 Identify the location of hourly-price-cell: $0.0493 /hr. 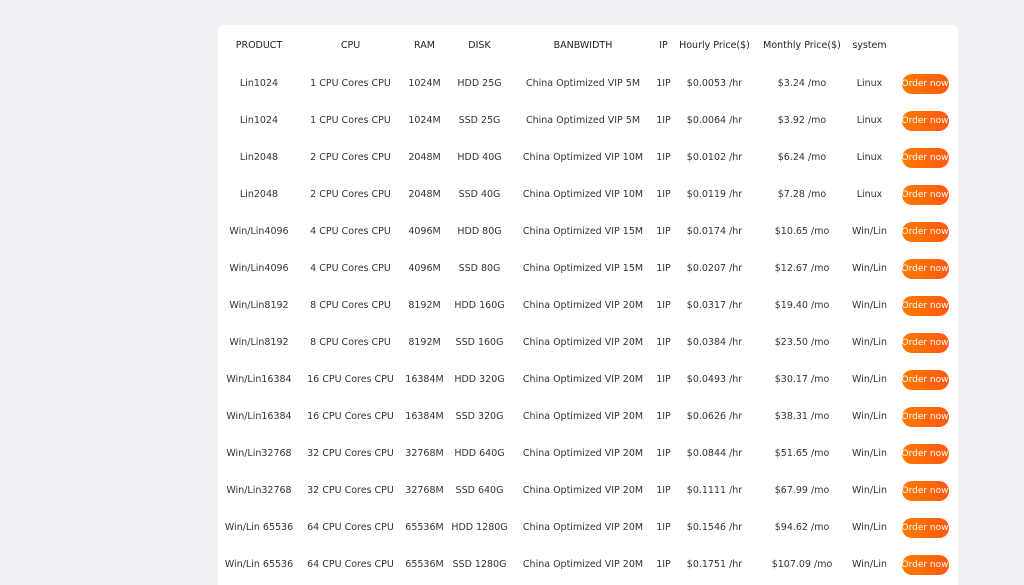
(714, 379).